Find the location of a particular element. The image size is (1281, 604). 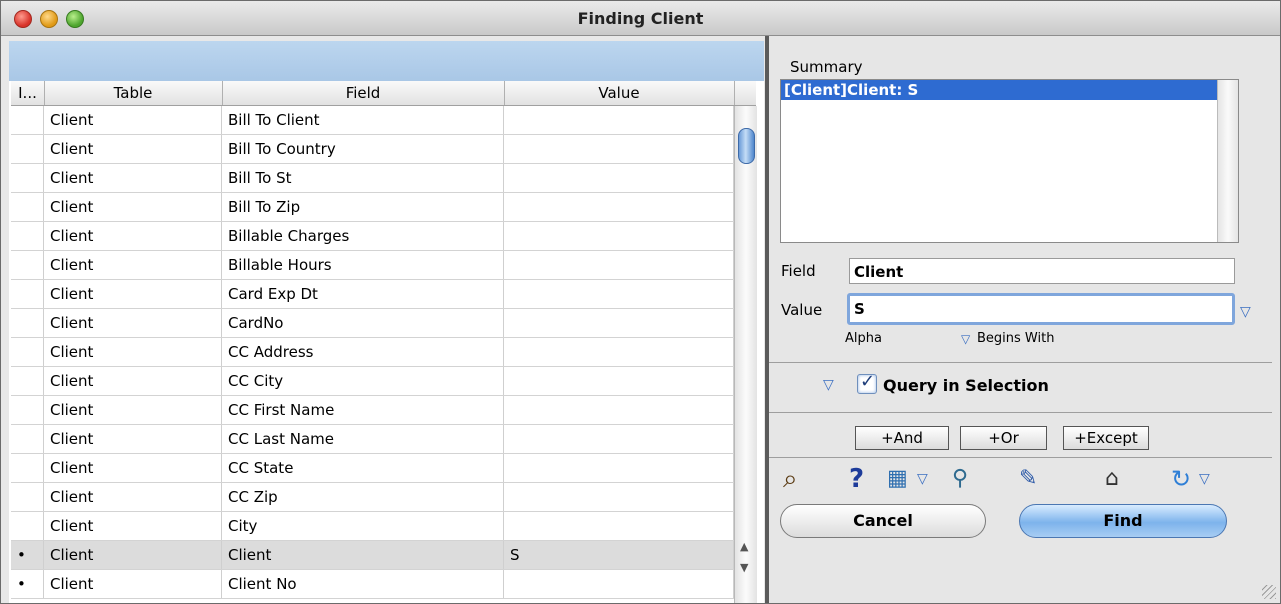

table-row: Client Bill To Client is located at coordinates (372, 120).